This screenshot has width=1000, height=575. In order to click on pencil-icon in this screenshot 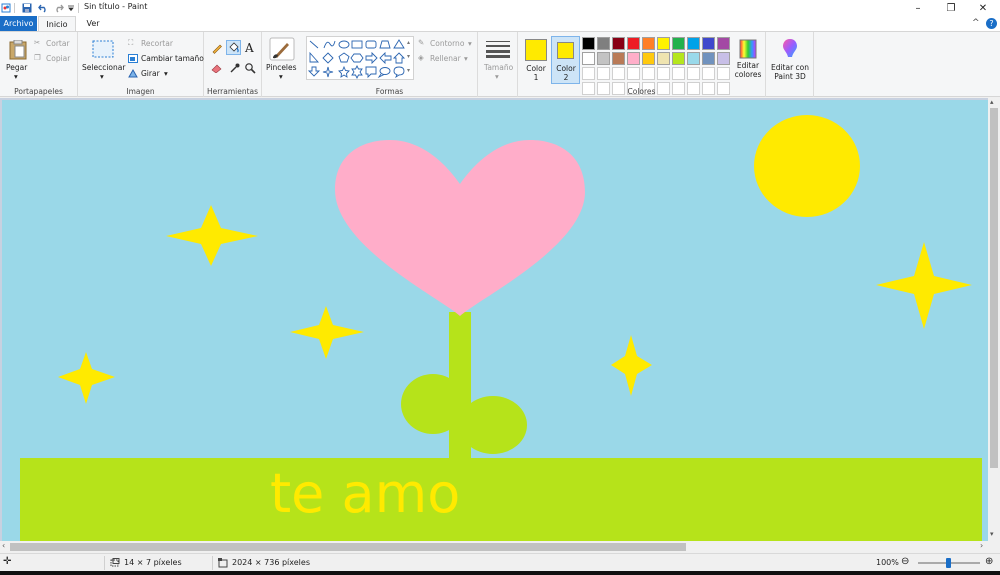, I will do `click(217, 48)`.